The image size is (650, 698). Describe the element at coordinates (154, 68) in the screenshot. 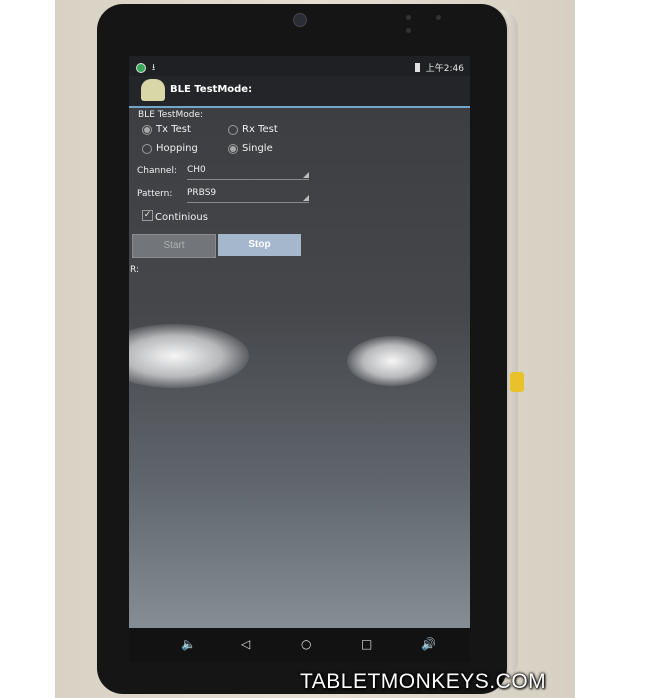

I see `download-icon: ⭳` at that location.